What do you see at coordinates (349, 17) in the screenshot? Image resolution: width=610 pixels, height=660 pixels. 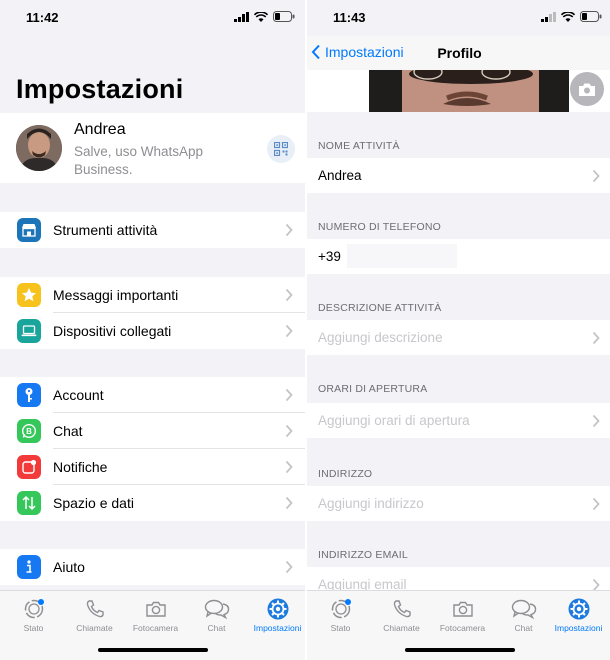 I see `status-time: 11:43` at bounding box center [349, 17].